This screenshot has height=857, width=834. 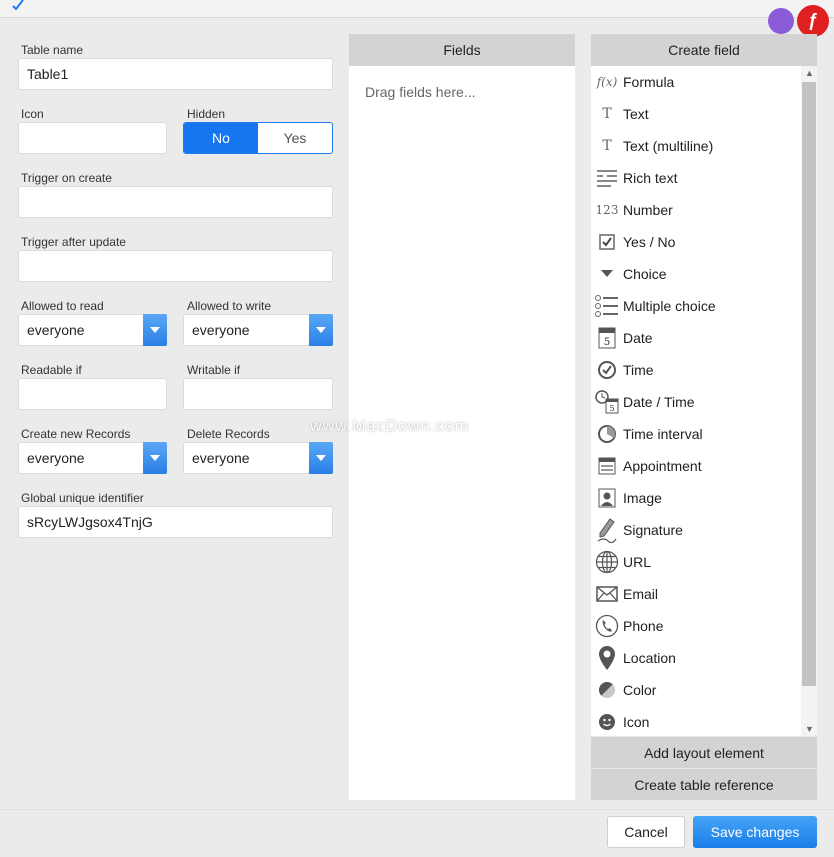 I want to click on text-icon: T, so click(x=607, y=114).